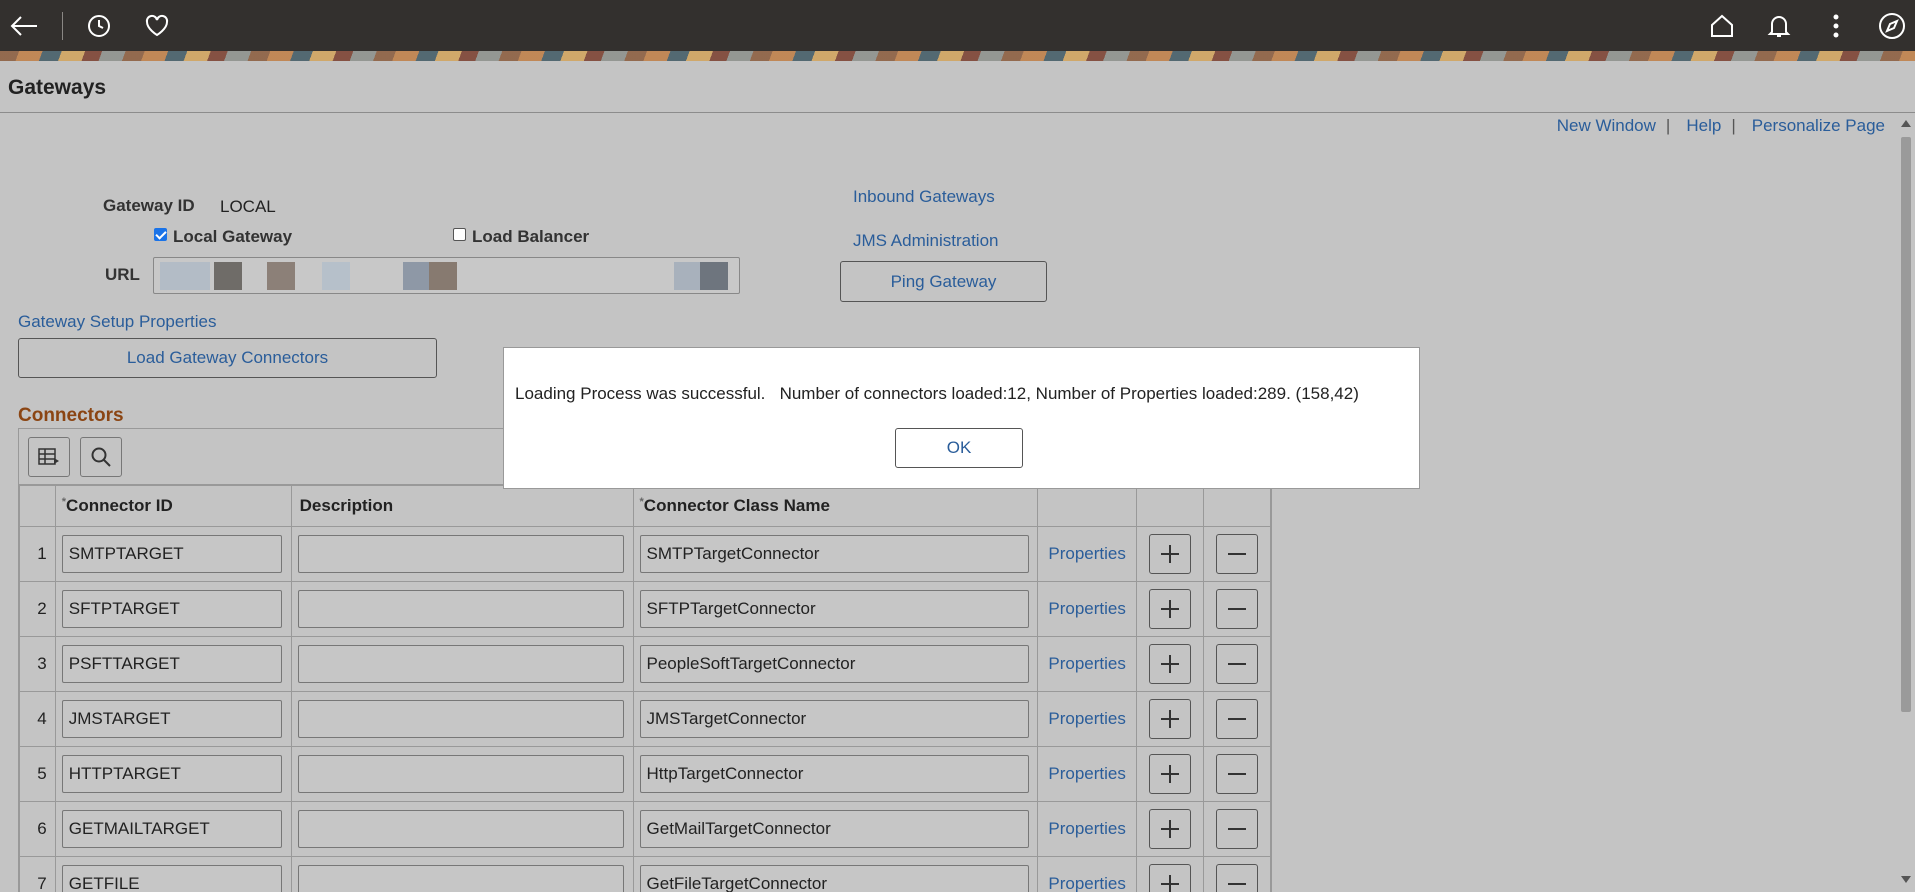 The width and height of the screenshot is (1915, 892). I want to click on connector-id-input: SFTPTARGET, so click(171, 609).